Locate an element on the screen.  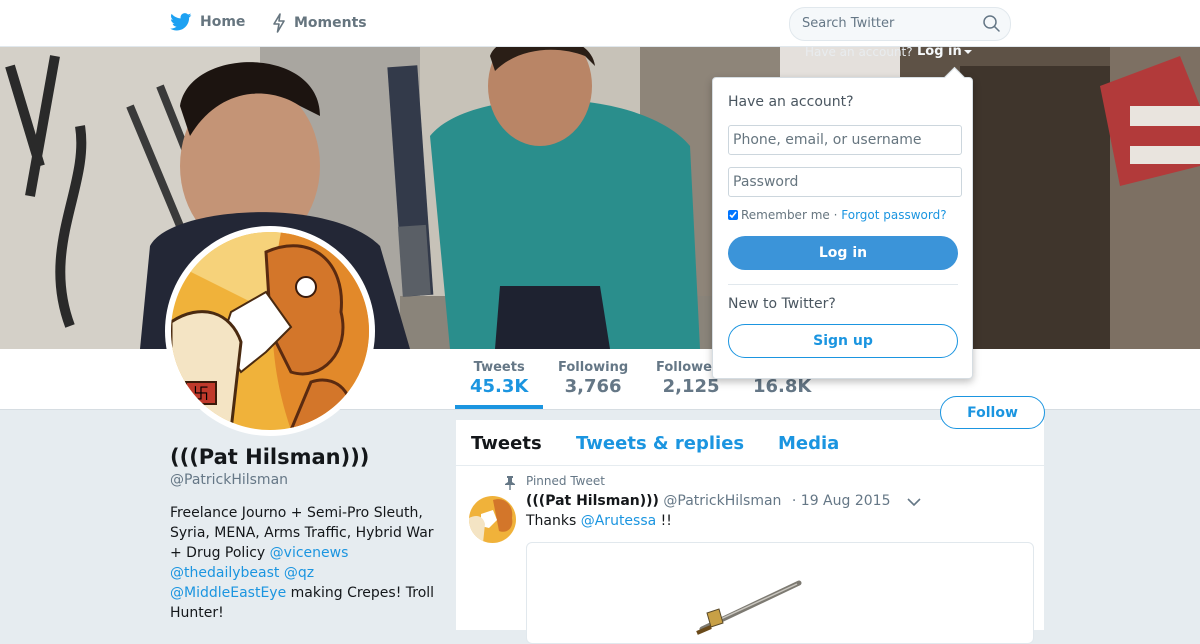
avatar-image: 卐 is located at coordinates (270, 331).